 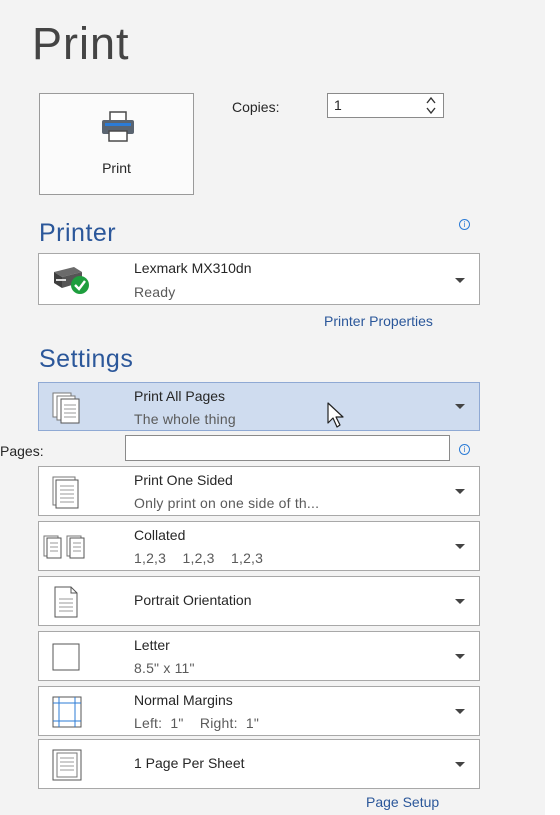 I want to click on paper-size-title: Letter, so click(x=152, y=645).